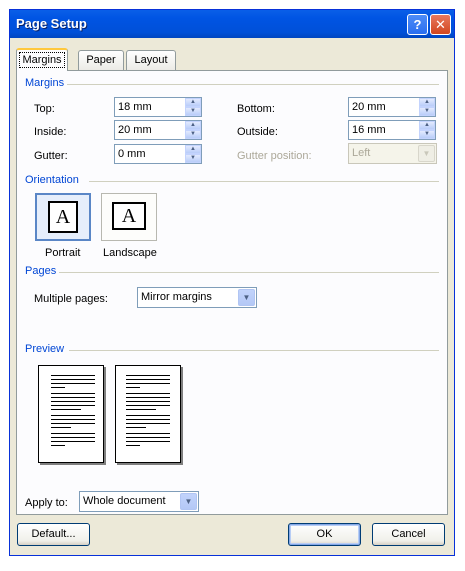  Describe the element at coordinates (158, 154) in the screenshot. I see `gutter-spinner: 0 mm ▲ ▼` at that location.